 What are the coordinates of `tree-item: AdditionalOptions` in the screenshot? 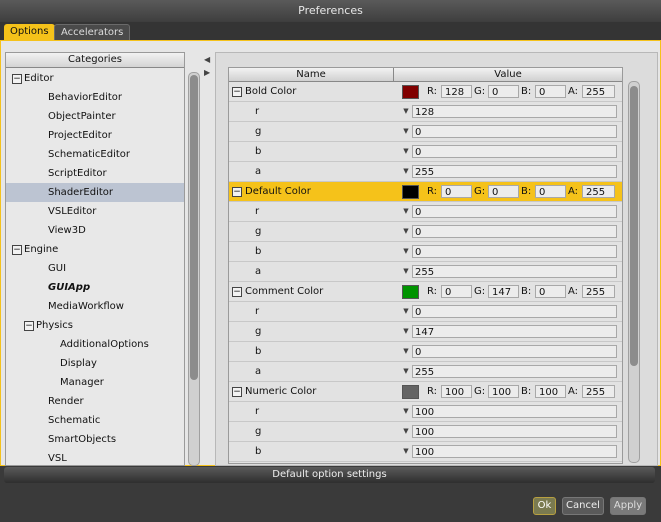 It's located at (95, 344).